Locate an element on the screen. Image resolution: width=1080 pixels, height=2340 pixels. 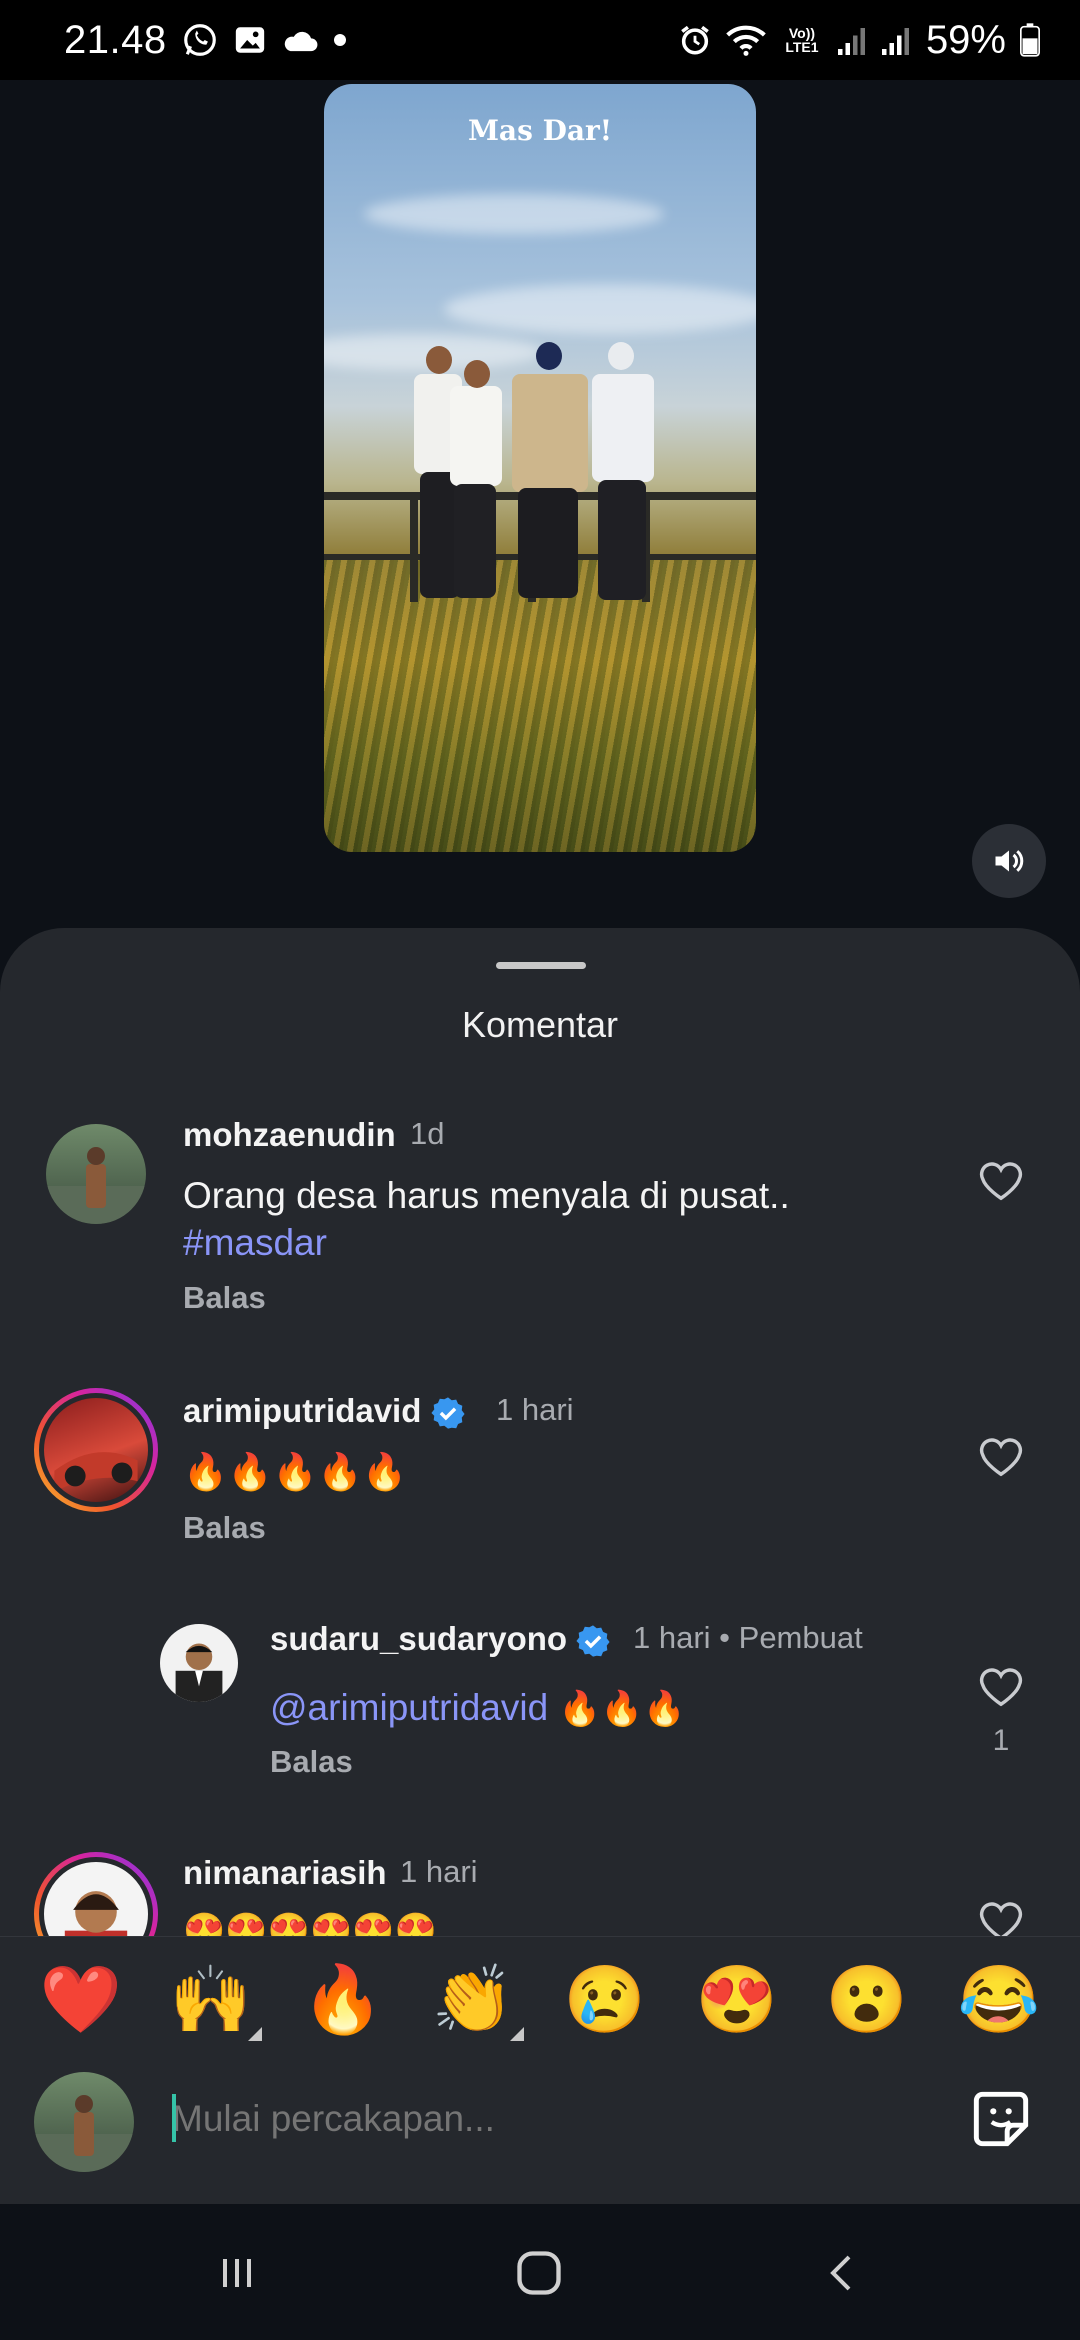
like-count: 1 is located at coordinates (1001, 1740).